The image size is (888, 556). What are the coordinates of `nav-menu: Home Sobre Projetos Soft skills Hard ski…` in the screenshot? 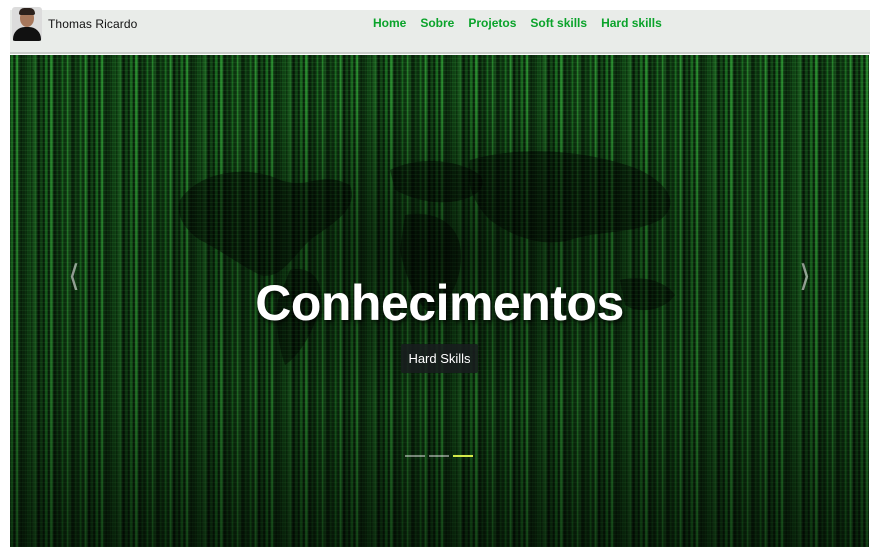 It's located at (517, 23).